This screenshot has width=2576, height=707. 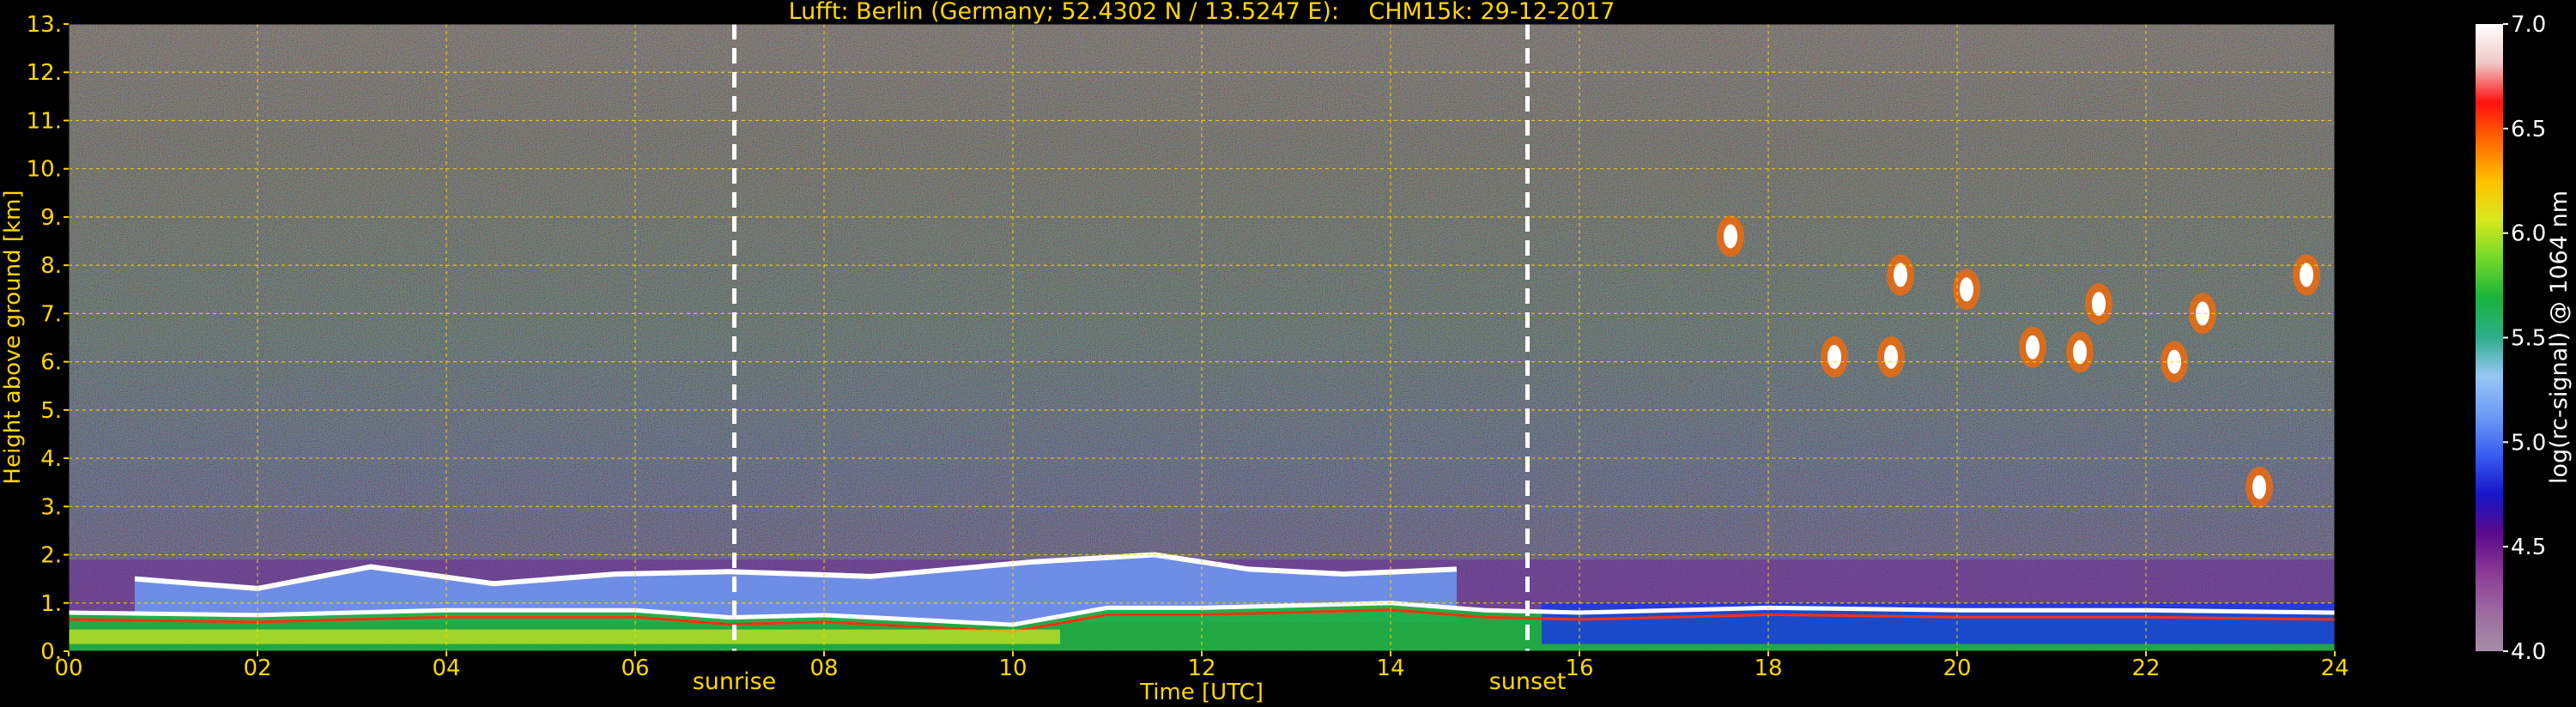 What do you see at coordinates (823, 668) in the screenshot?
I see `x-tick-label: 08` at bounding box center [823, 668].